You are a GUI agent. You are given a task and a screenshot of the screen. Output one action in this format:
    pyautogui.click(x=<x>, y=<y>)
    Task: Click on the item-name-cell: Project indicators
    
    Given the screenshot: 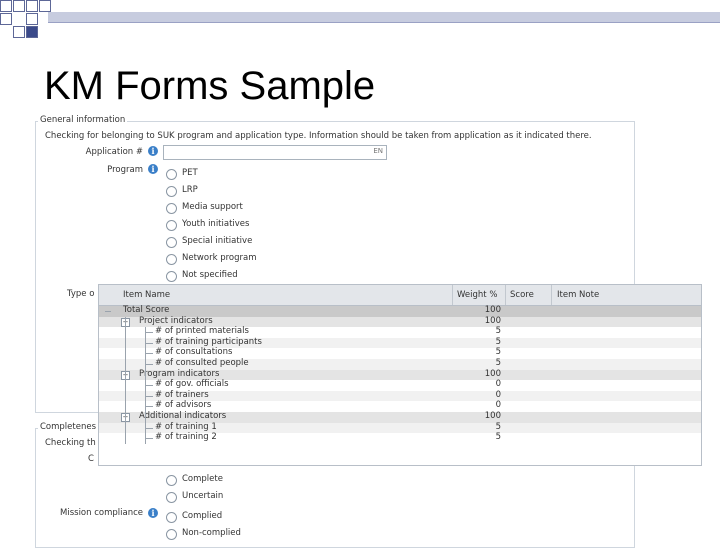 What is the action you would take?
    pyautogui.click(x=176, y=320)
    